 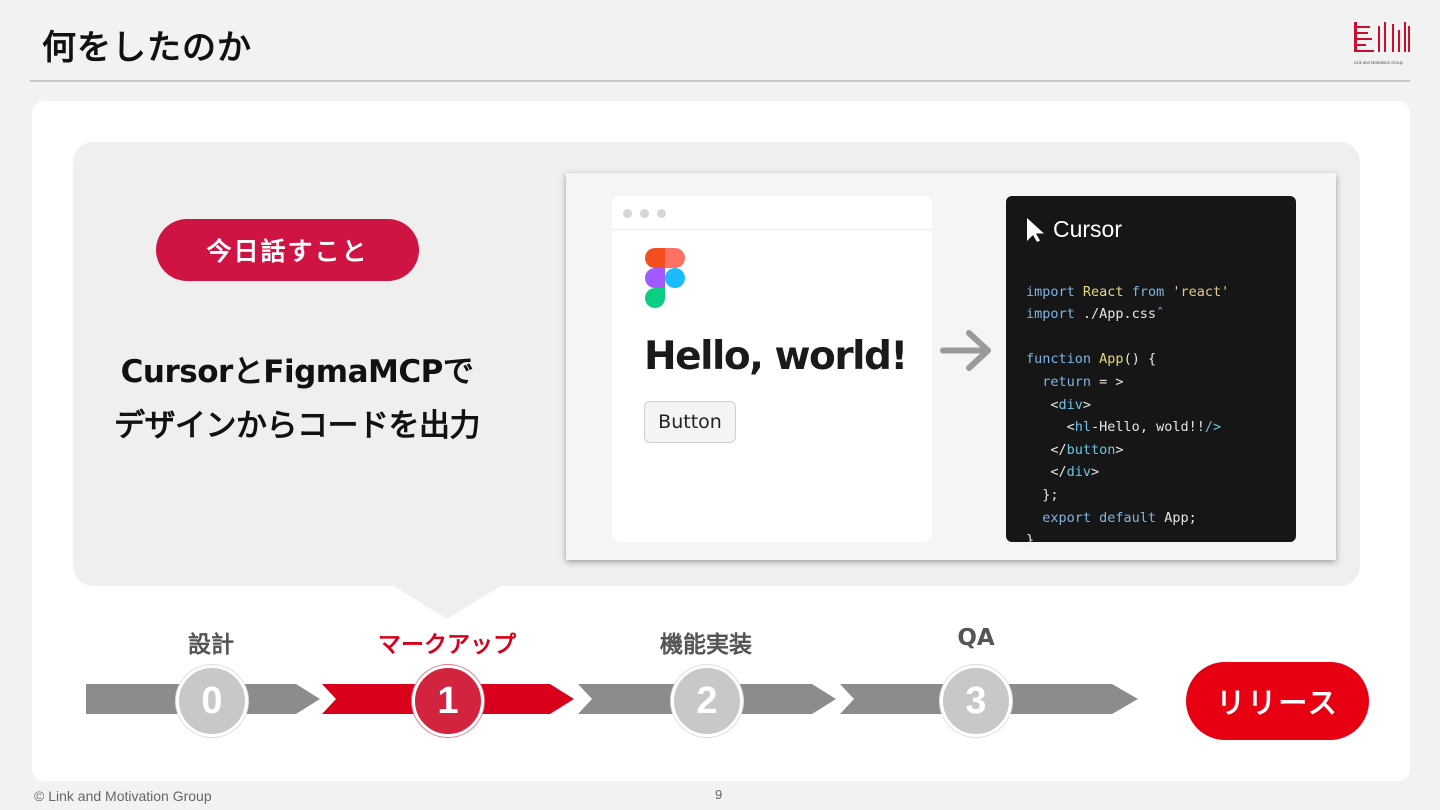 I want to click on stage-step-1: 1, so click(x=448, y=701).